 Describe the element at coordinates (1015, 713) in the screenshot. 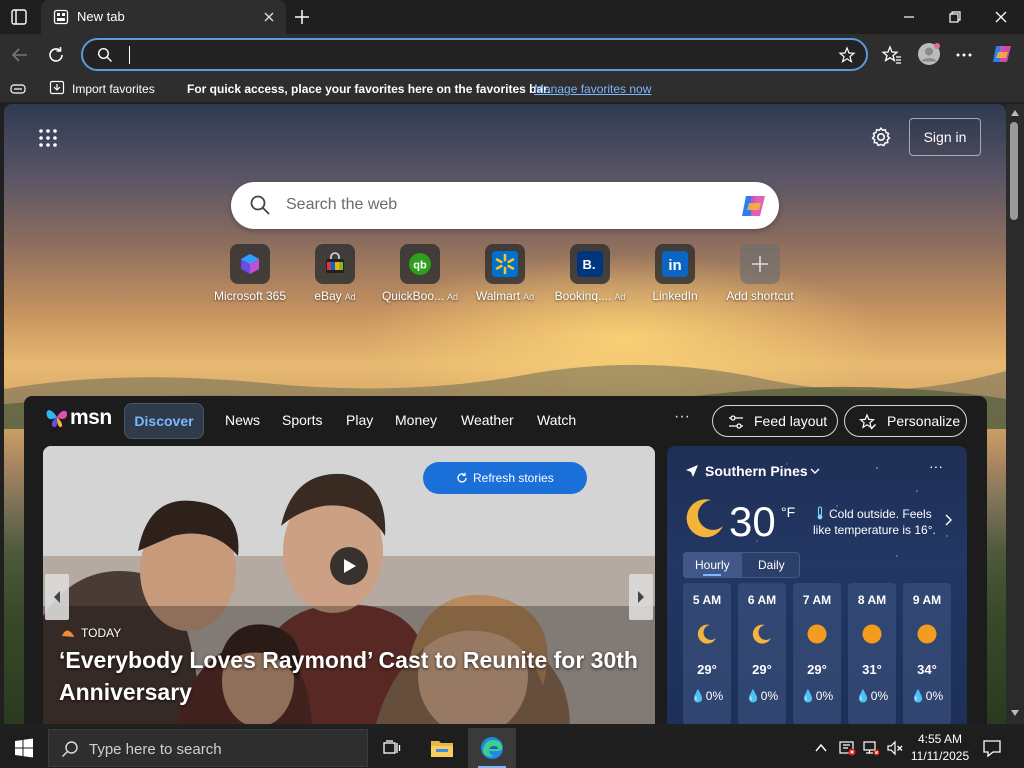

I see `scroll-down-arrow-icon` at that location.